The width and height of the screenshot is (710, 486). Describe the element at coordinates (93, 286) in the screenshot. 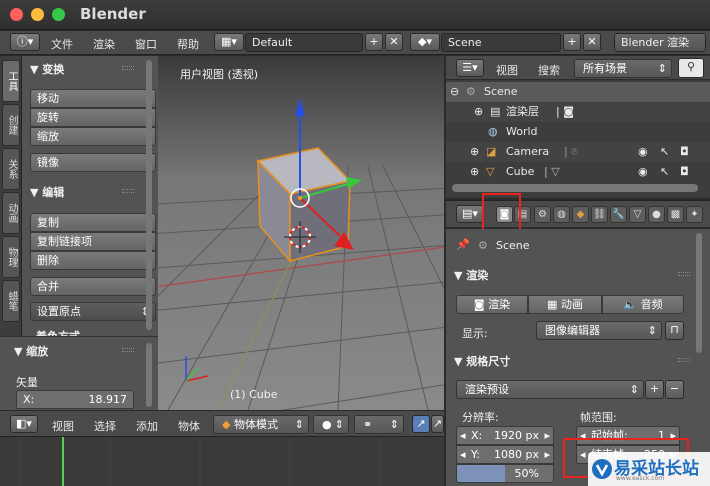

I see `join-button: 合并` at that location.